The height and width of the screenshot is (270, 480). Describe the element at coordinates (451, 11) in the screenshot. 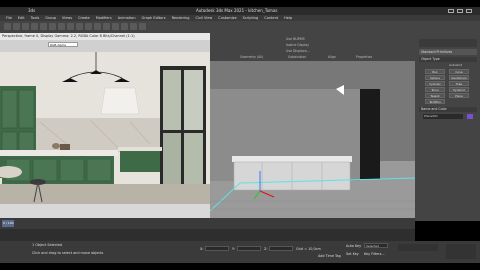

I see `minimize-icon` at that location.